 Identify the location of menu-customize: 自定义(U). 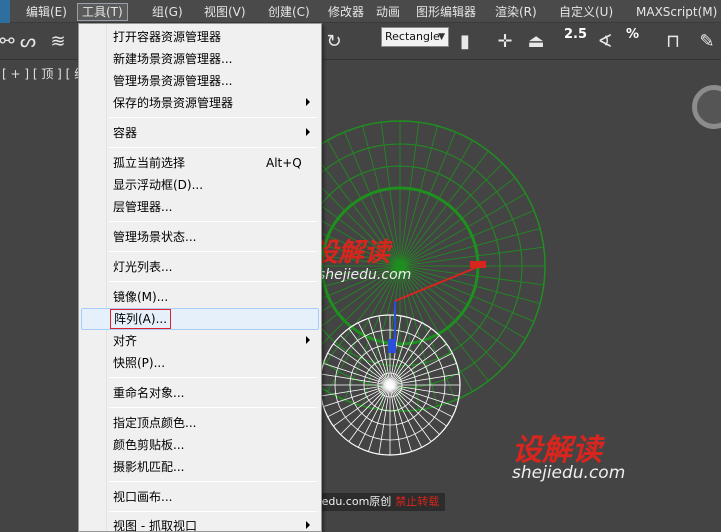
(586, 12).